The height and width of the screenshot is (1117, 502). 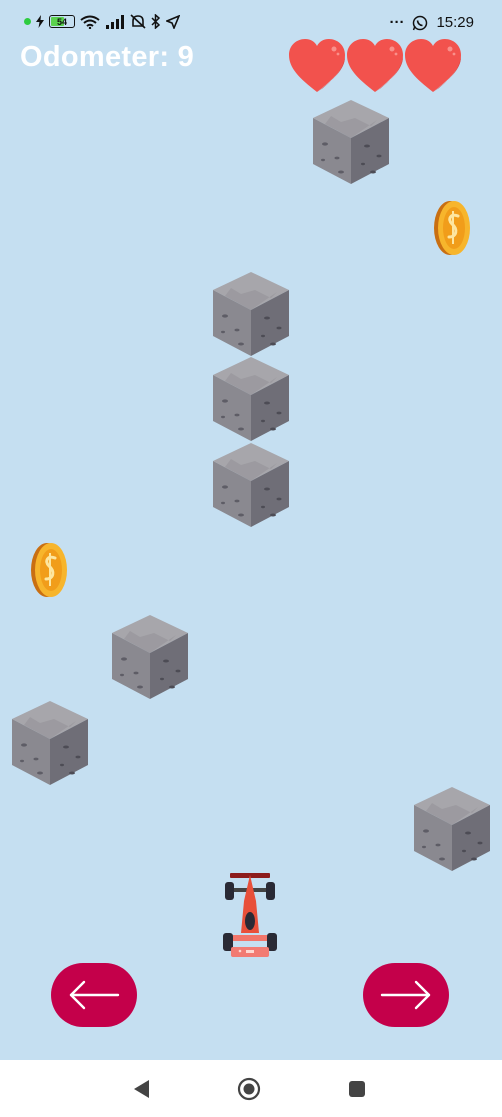 I want to click on left-arrow-icon, so click(x=94, y=995).